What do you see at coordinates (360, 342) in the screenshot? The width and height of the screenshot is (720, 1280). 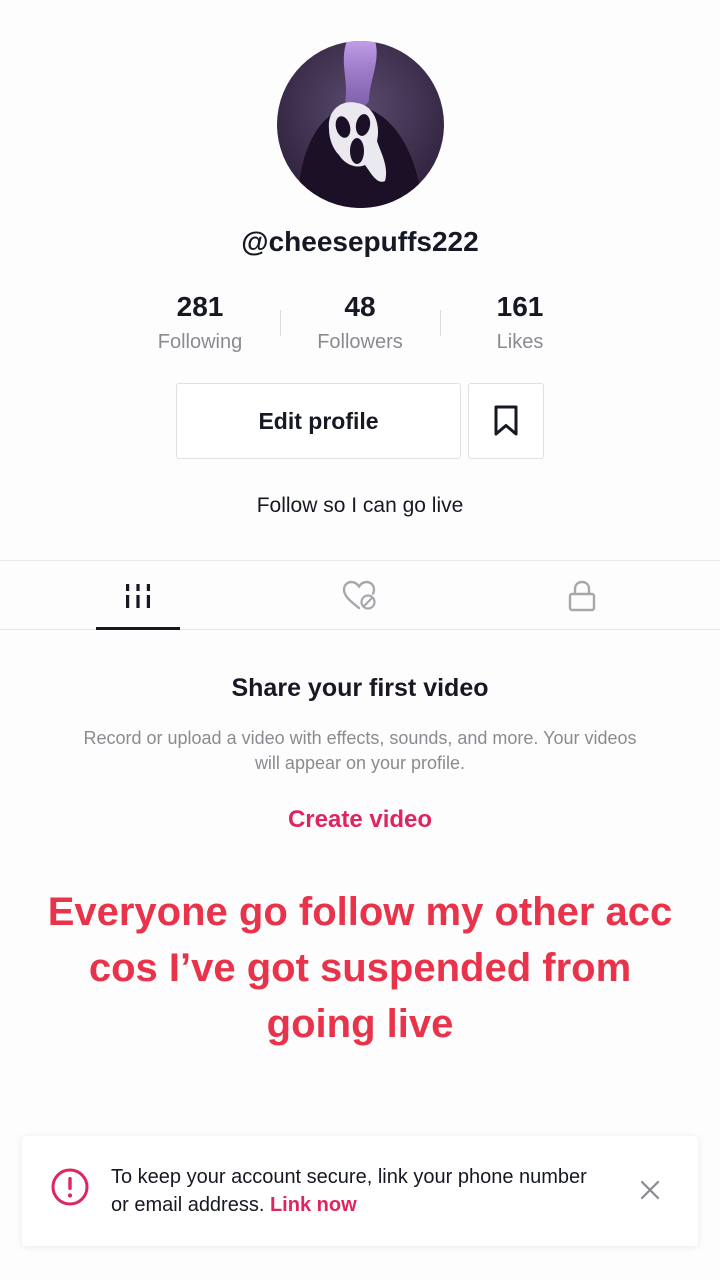 I see `followers-label: Followers` at bounding box center [360, 342].